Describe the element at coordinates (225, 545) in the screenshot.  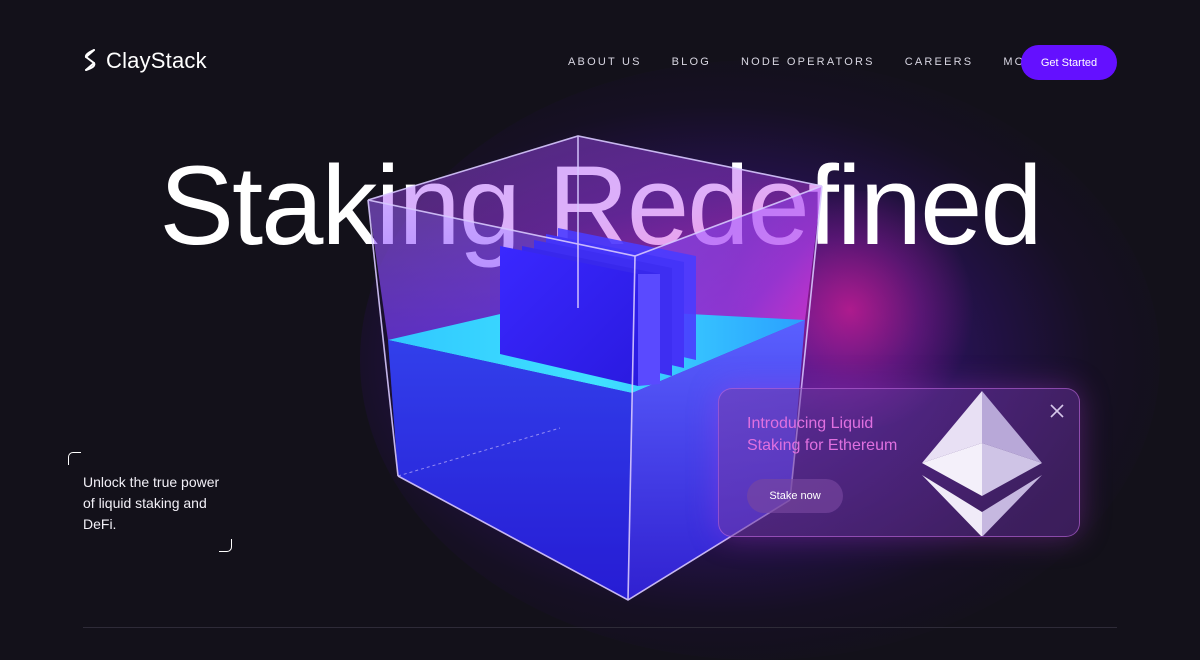
I see `corner-bracket-bottom-right` at that location.